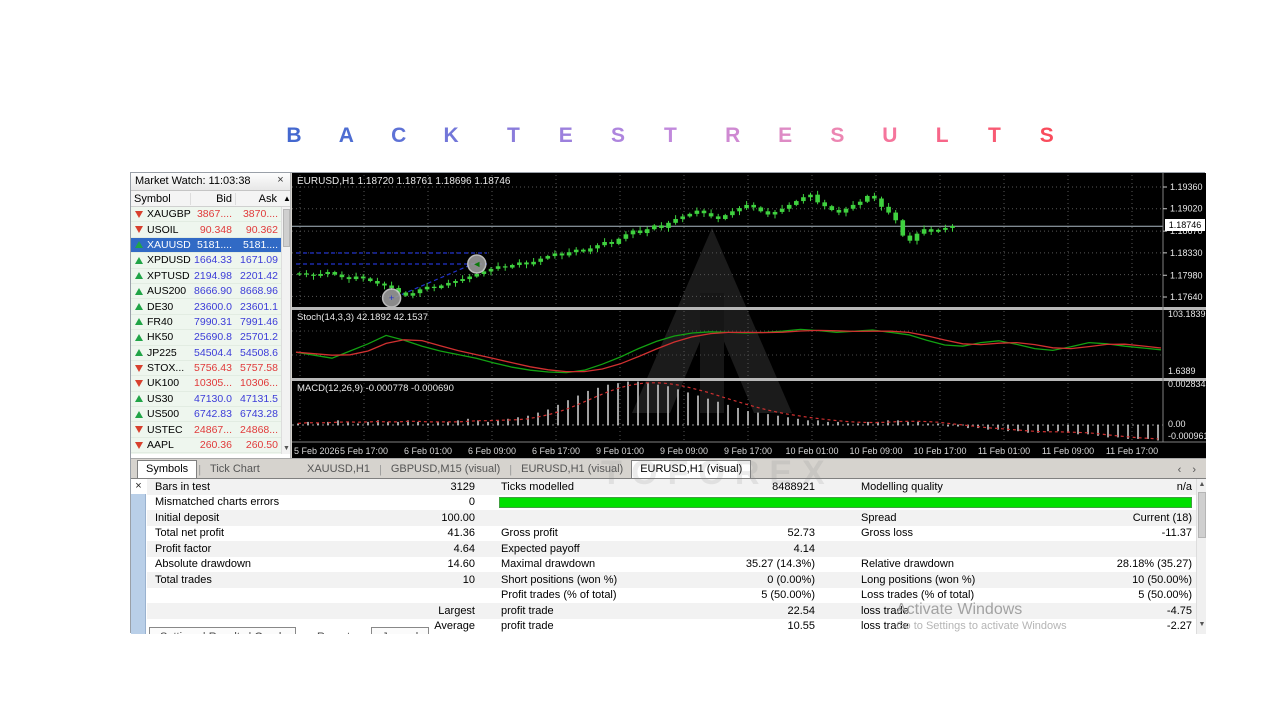 Image resolution: width=1280 pixels, height=720 pixels. What do you see at coordinates (428, 451) in the screenshot?
I see `svg-text: 6 Feb 01:00` at bounding box center [428, 451].